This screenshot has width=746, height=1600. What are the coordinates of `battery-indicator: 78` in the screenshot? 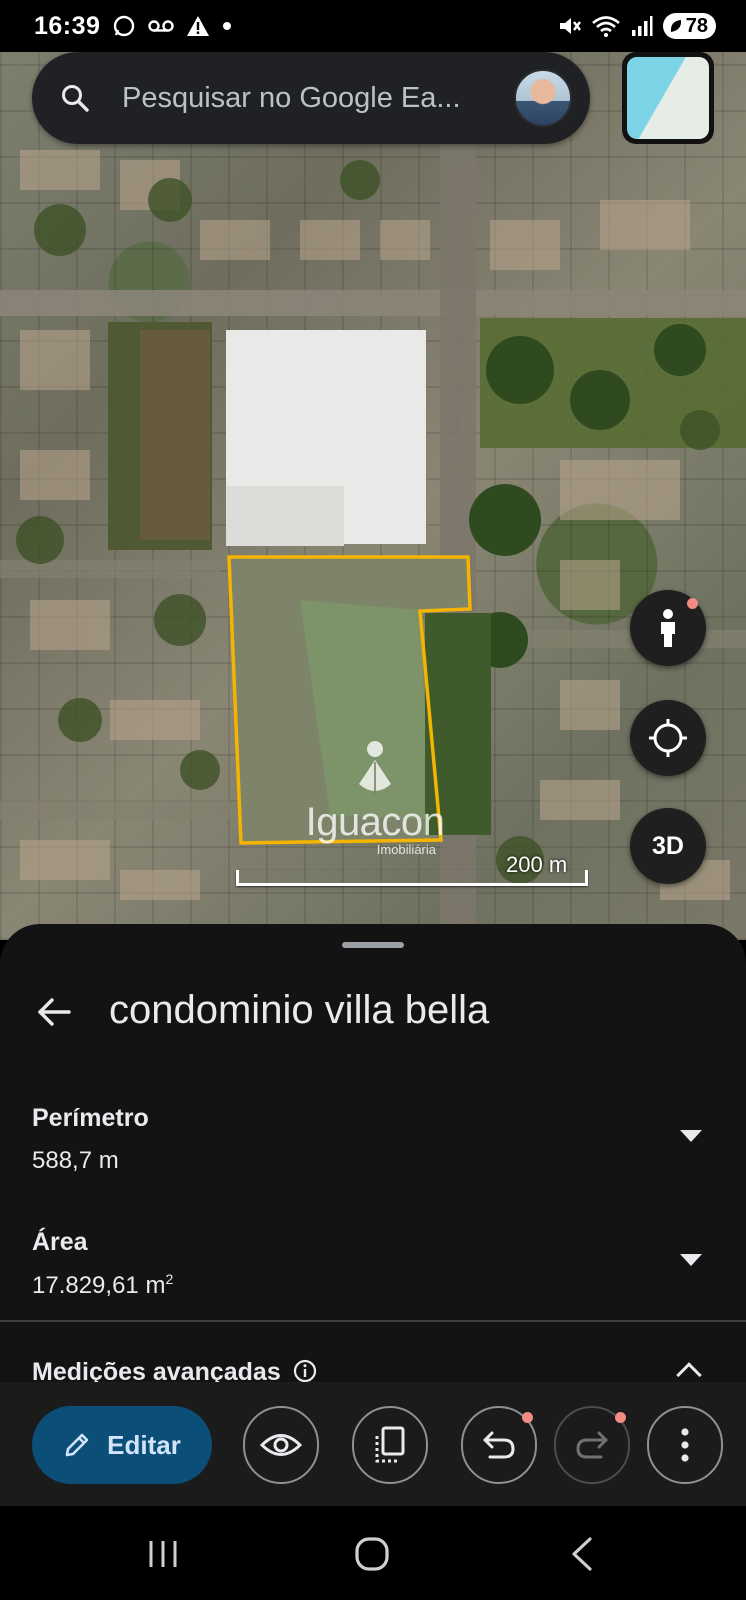 It's located at (689, 26).